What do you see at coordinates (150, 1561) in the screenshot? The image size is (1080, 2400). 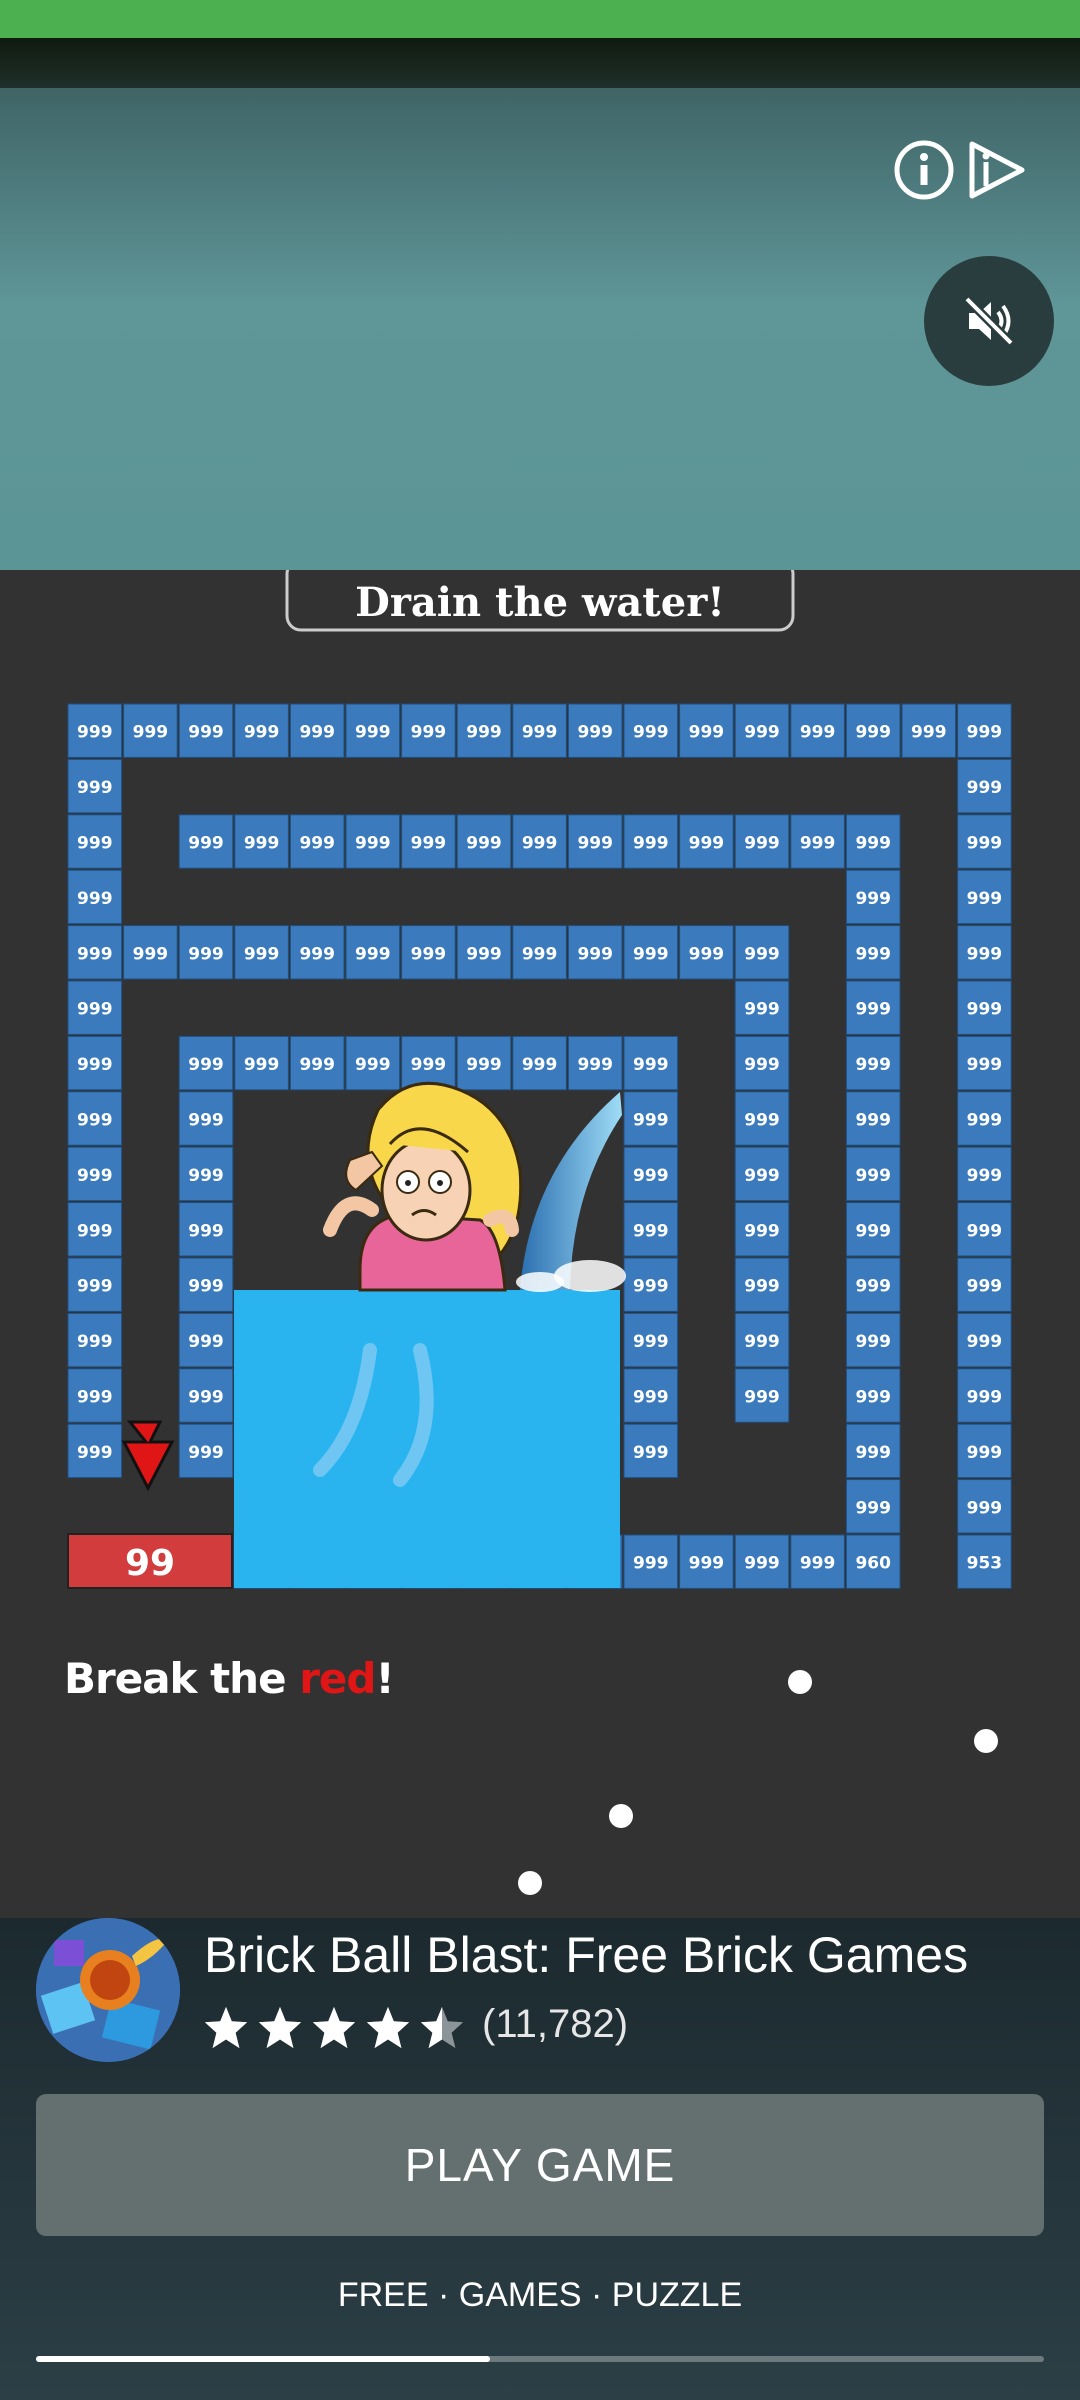 I see `red-brick: 99` at bounding box center [150, 1561].